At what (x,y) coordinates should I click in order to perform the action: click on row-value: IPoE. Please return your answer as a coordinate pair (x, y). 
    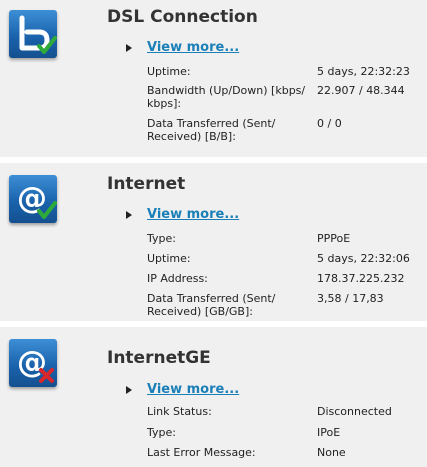
    Looking at the image, I should click on (329, 432).